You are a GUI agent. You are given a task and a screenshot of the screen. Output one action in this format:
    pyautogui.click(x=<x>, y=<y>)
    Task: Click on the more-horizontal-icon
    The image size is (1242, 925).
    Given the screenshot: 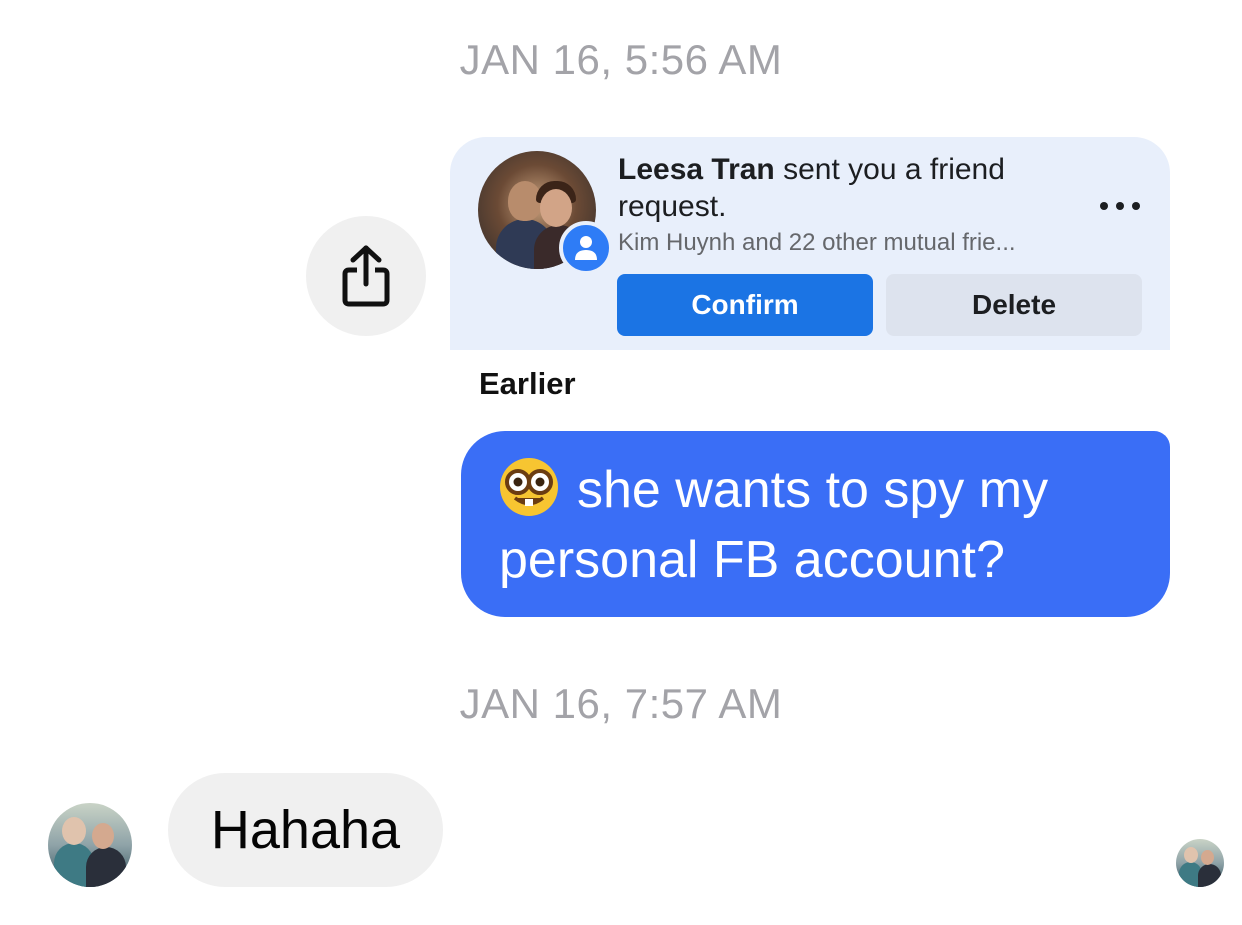 What is the action you would take?
    pyautogui.click(x=1120, y=206)
    